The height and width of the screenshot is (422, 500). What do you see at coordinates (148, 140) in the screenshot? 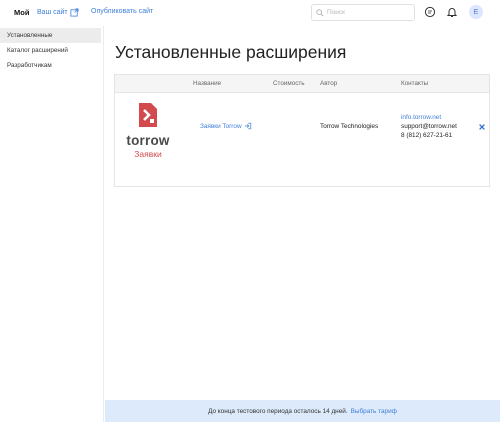
I see `logo-wordmark: torrow` at bounding box center [148, 140].